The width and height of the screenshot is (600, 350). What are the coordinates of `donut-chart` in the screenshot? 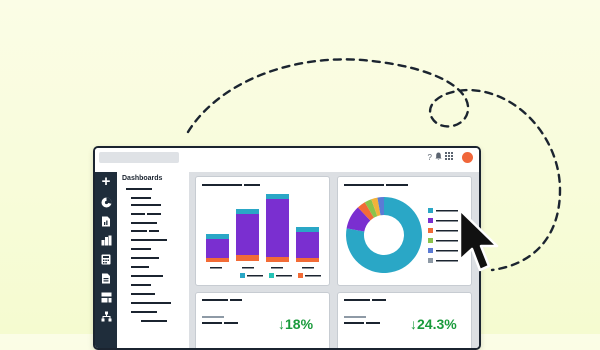 It's located at (402, 235).